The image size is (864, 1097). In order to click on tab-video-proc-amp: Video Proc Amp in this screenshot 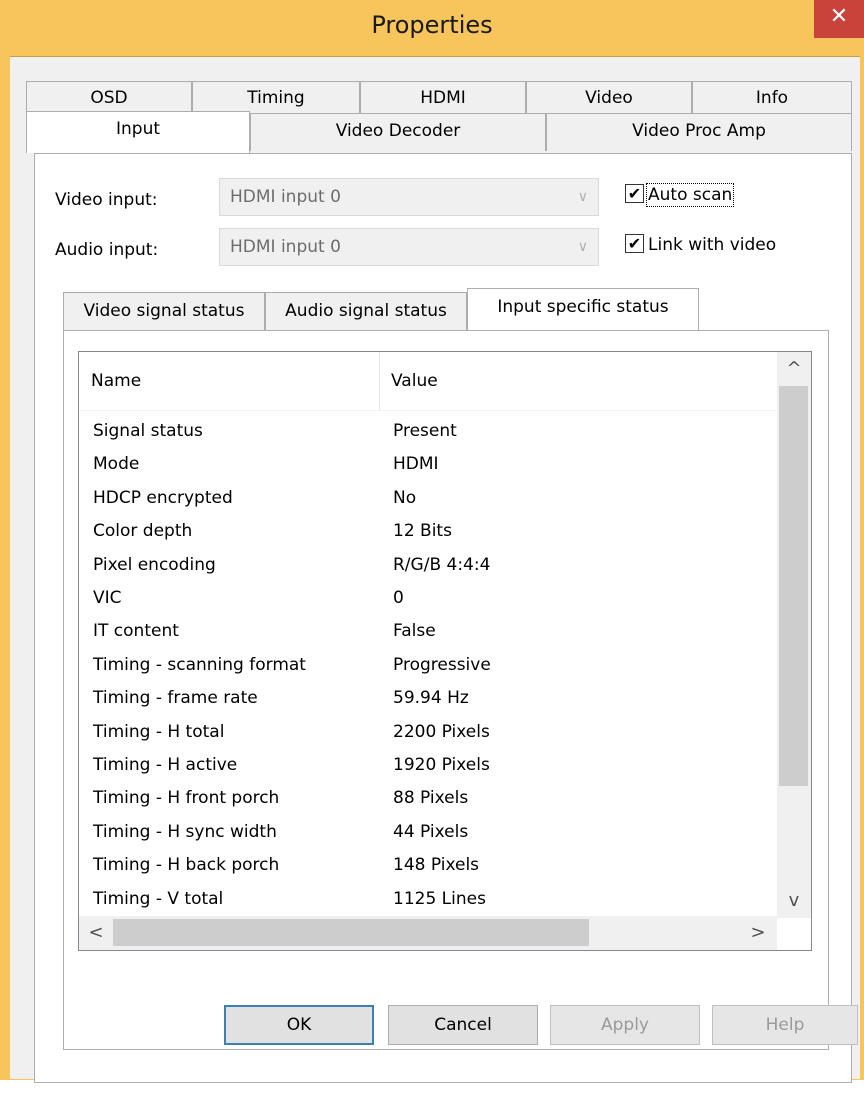, I will do `click(699, 132)`.